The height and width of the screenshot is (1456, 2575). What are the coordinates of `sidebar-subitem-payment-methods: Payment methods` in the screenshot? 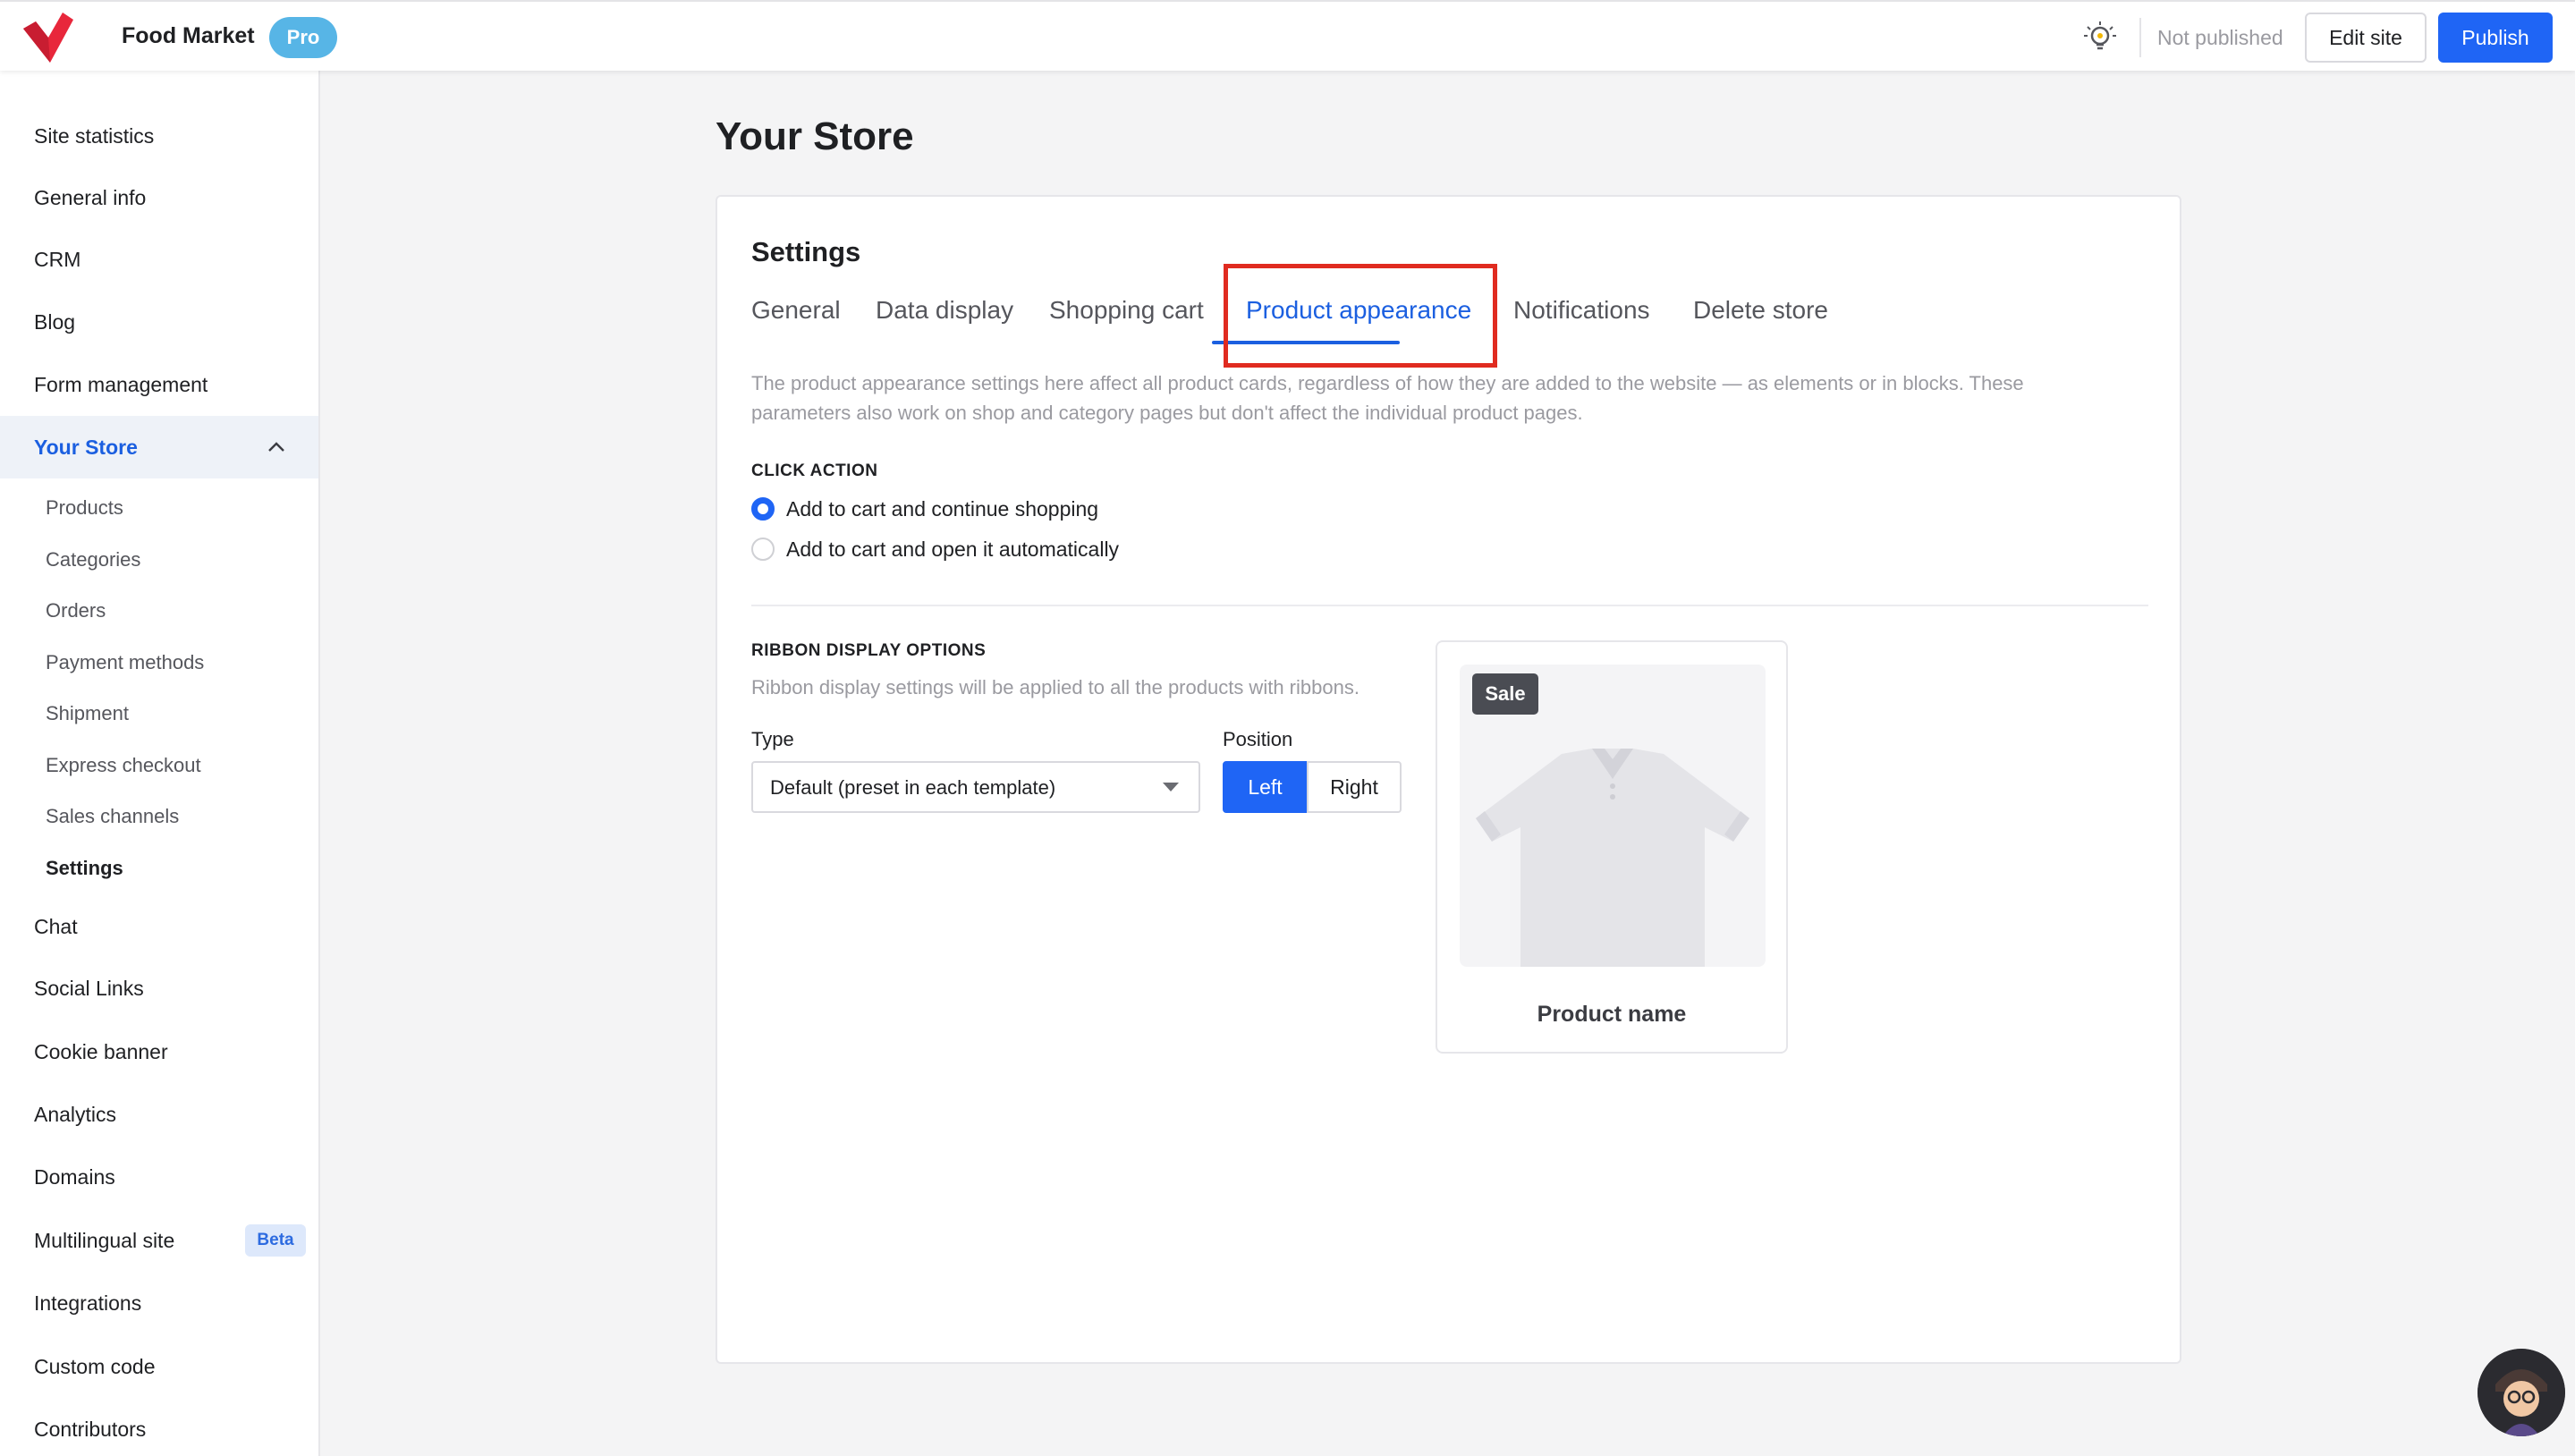 It's located at (159, 663).